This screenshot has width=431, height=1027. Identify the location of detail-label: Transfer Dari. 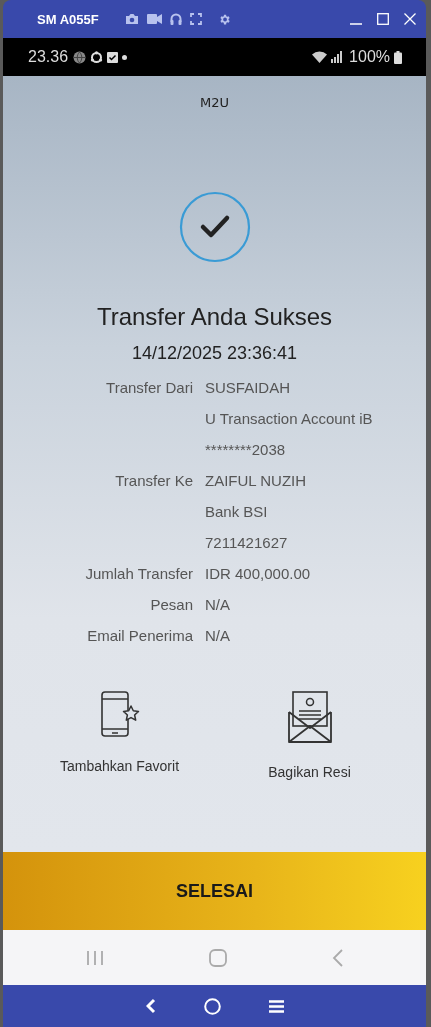
(149, 388).